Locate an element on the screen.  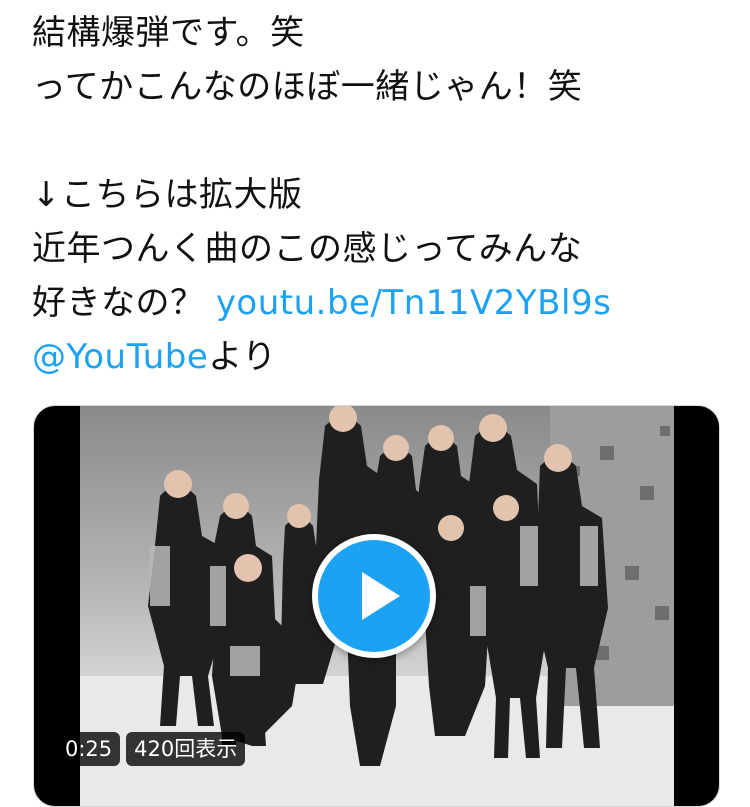
tweet-line: 近年つんく曲のこの感じってみんな is located at coordinates (307, 249).